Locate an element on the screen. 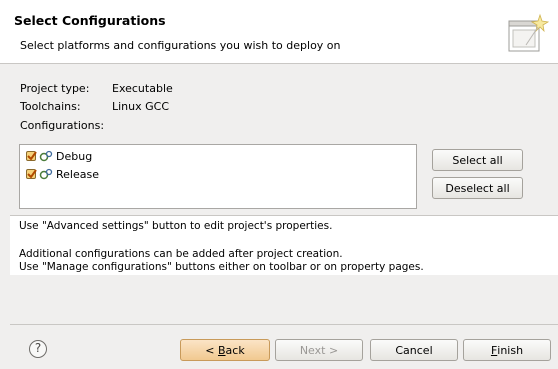 The image size is (558, 369). configurations-label: Configurations: is located at coordinates (62, 125).